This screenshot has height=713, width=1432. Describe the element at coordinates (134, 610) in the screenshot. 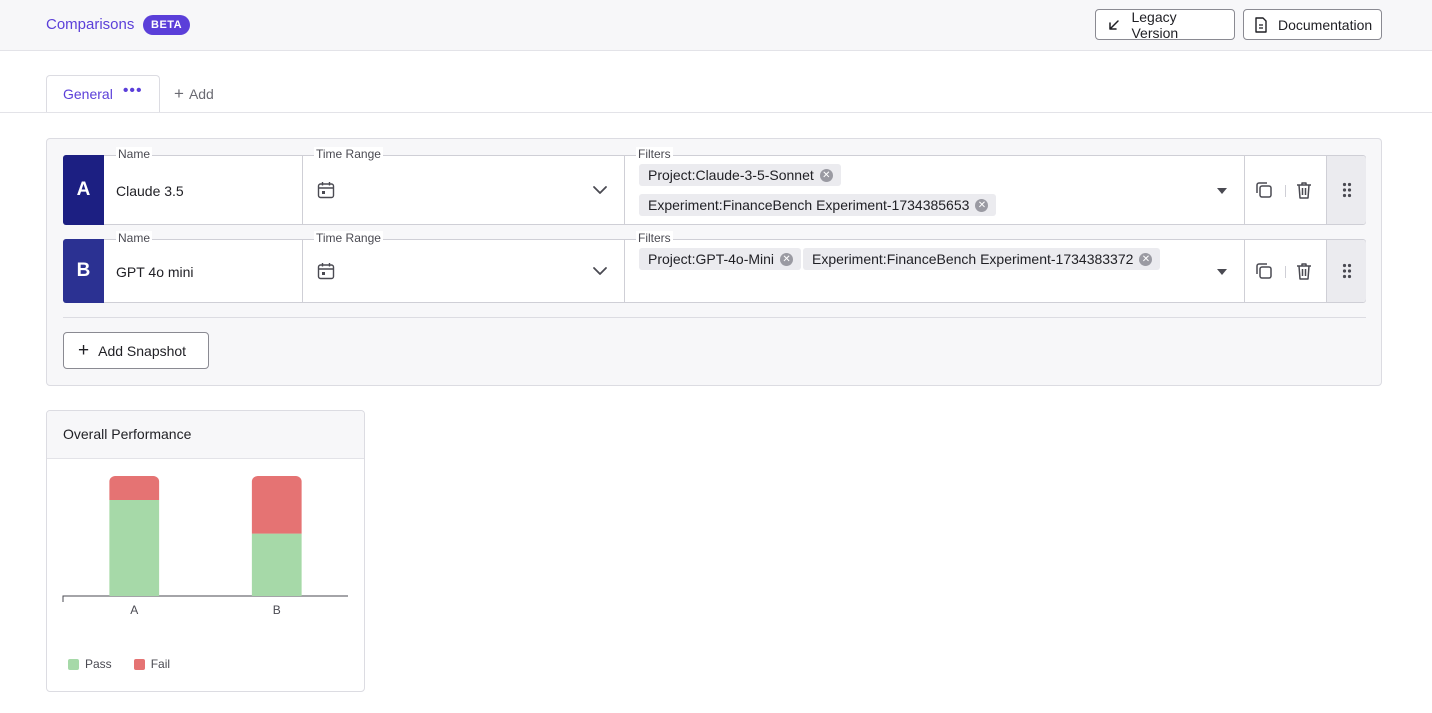

I see `x-tick-label: A` at that location.